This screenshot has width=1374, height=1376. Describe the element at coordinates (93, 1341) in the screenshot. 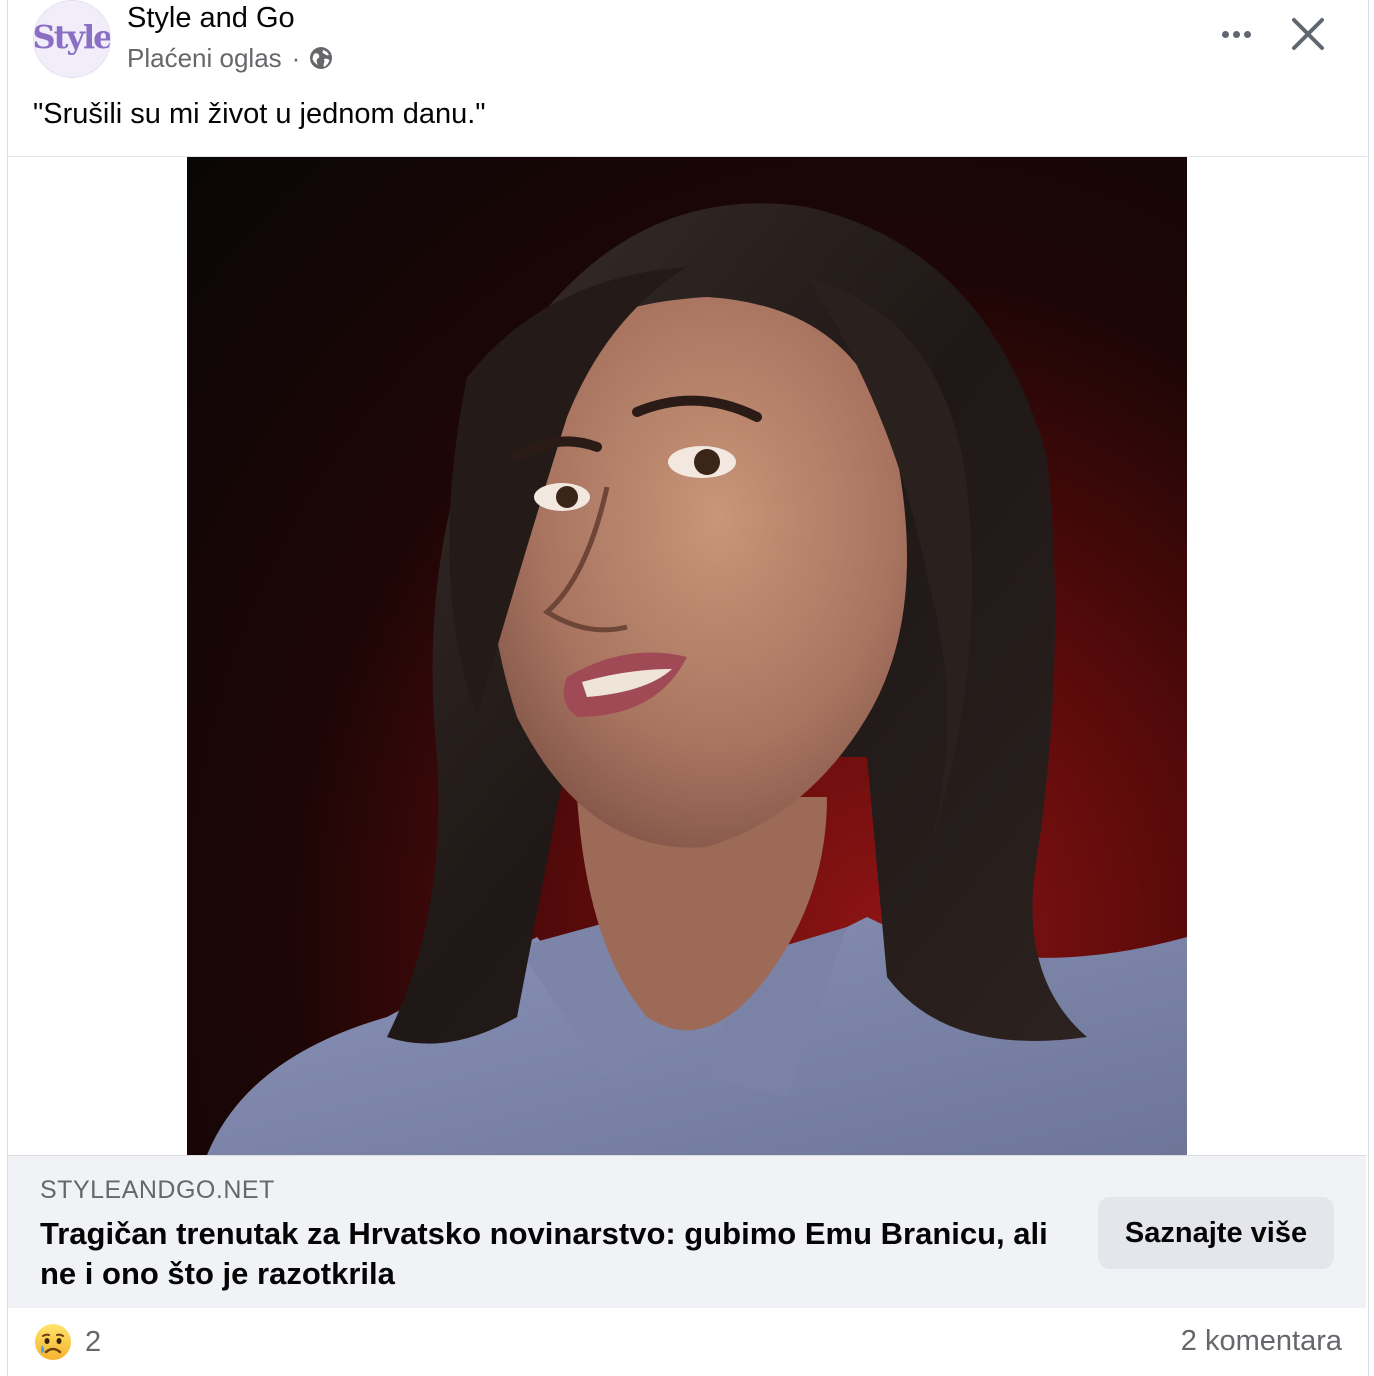

I see `reaction-count: 2` at that location.